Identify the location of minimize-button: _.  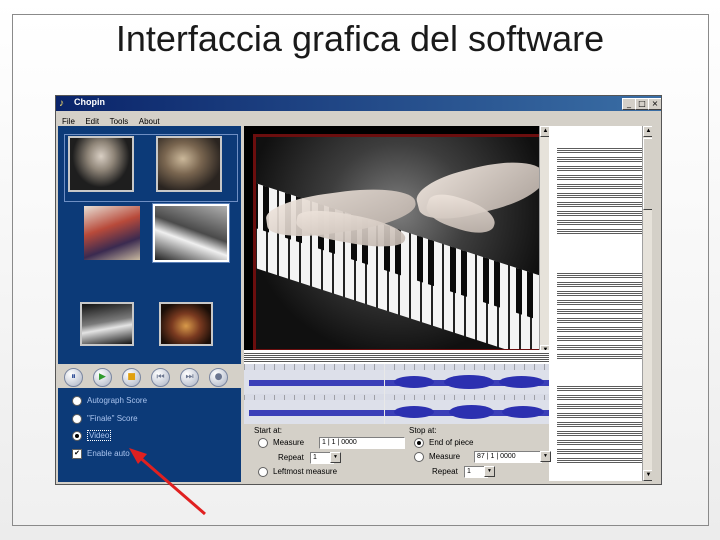
(629, 104).